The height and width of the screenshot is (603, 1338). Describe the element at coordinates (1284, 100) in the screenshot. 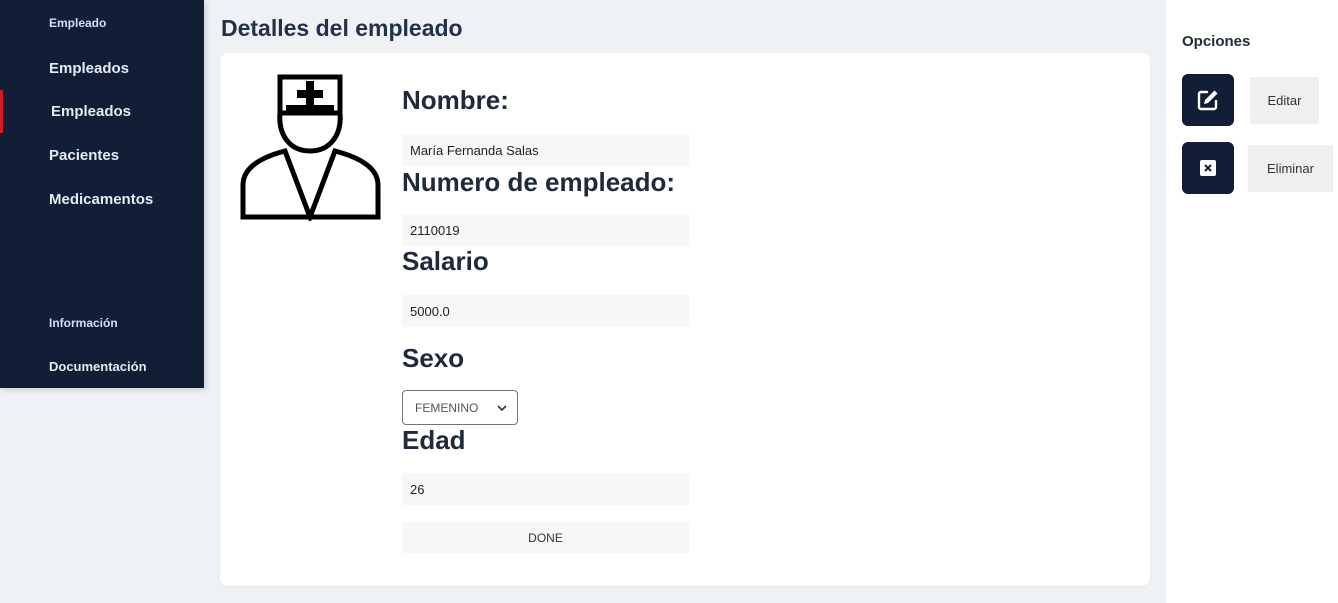

I see `edit-button: Editar` at that location.